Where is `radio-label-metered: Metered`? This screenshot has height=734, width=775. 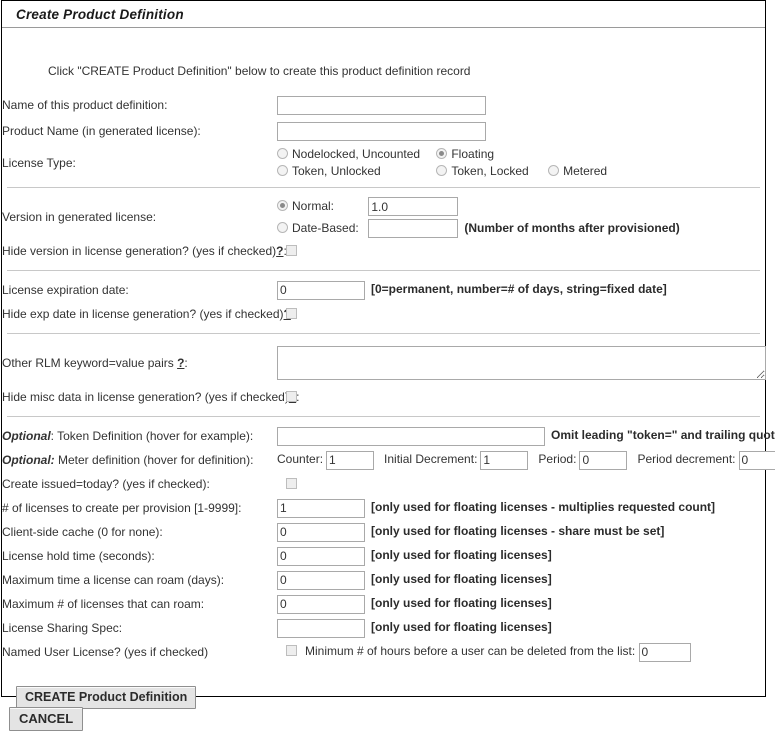
radio-label-metered: Metered is located at coordinates (585, 171).